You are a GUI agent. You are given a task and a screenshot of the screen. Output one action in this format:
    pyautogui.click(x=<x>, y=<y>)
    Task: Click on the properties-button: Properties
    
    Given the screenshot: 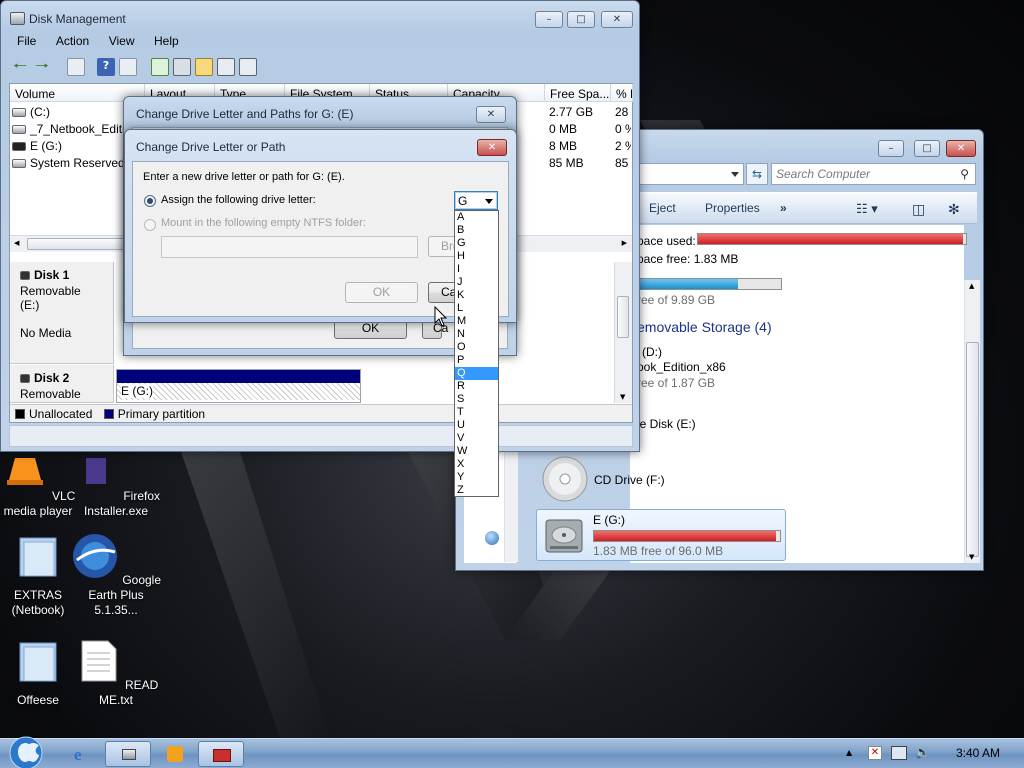 What is the action you would take?
    pyautogui.click(x=732, y=208)
    